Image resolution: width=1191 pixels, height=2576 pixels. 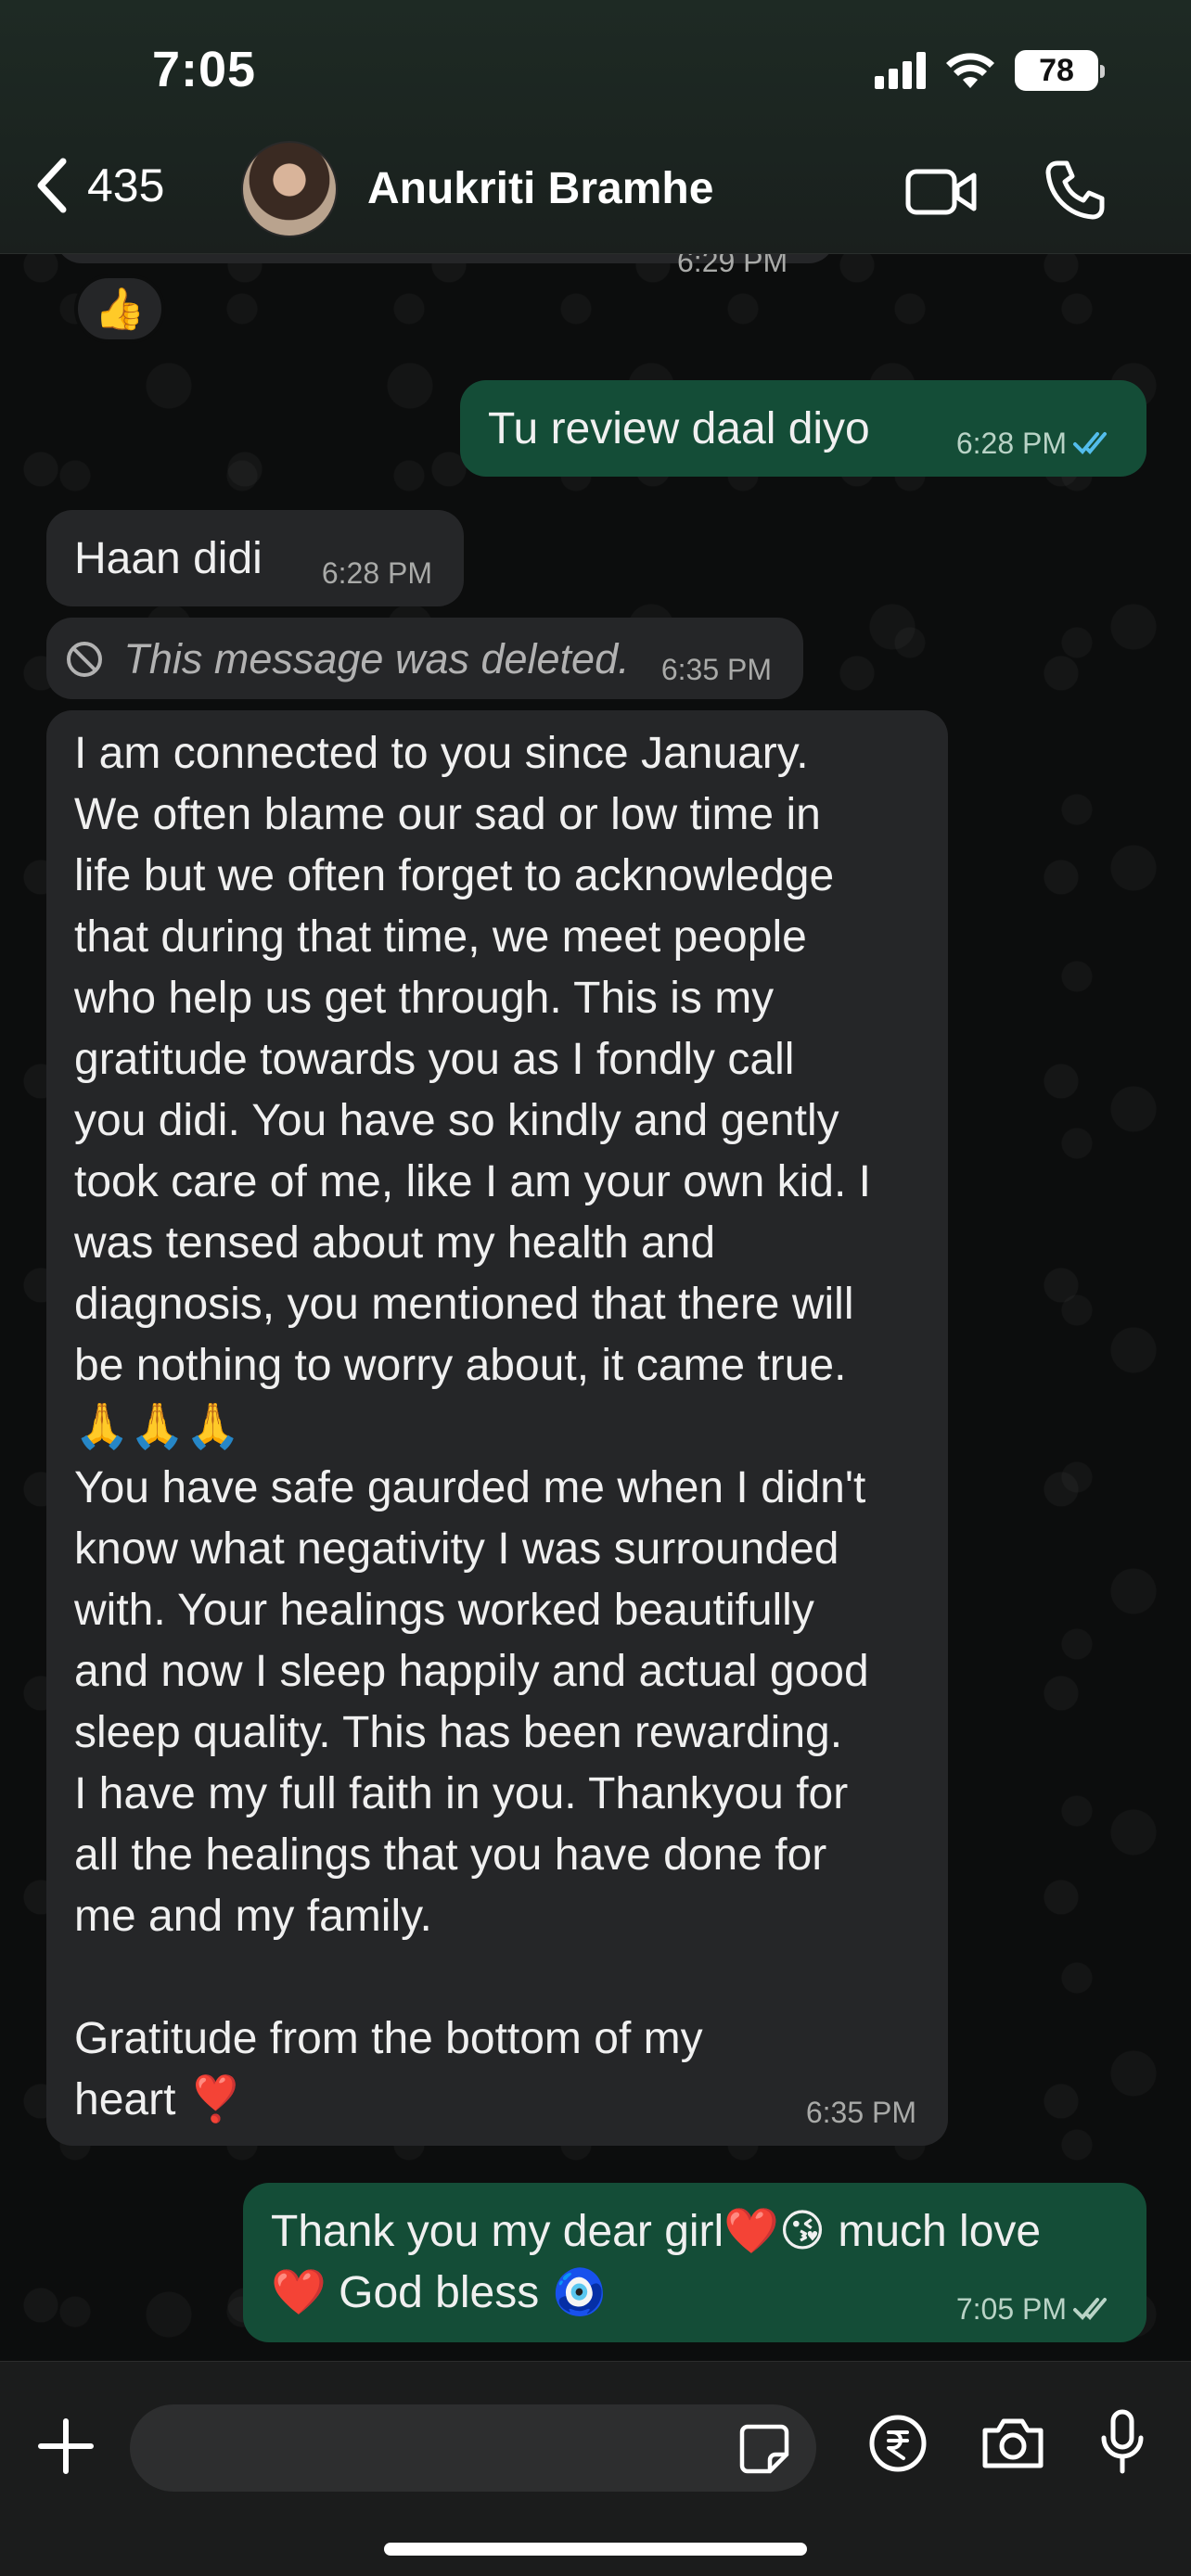 I want to click on message-meta: 7:05 PM, so click(x=1035, y=2309).